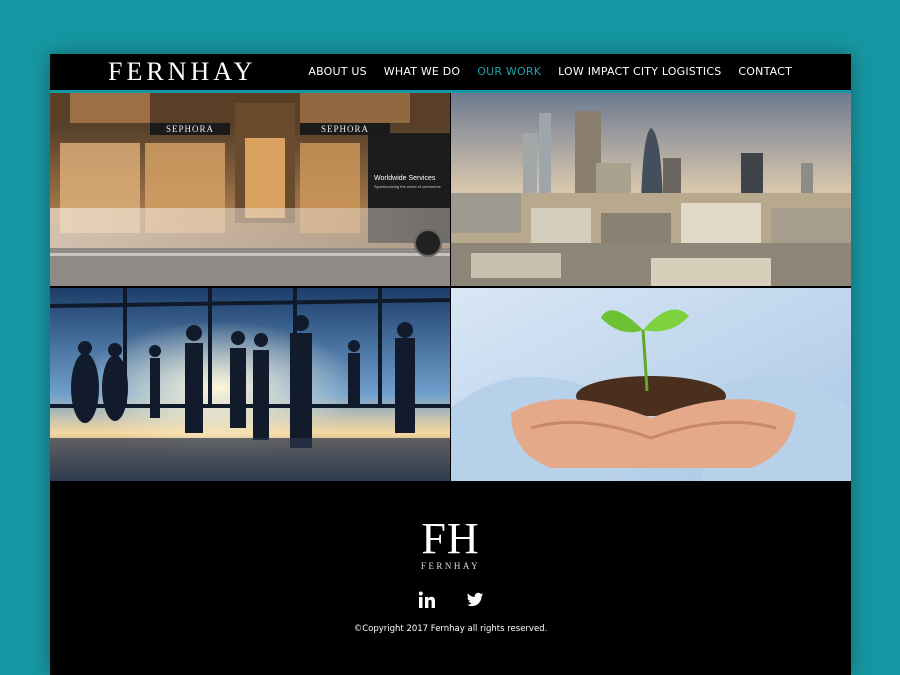 This screenshot has height=675, width=900. What do you see at coordinates (427, 600) in the screenshot?
I see `linkedin-icon` at bounding box center [427, 600].